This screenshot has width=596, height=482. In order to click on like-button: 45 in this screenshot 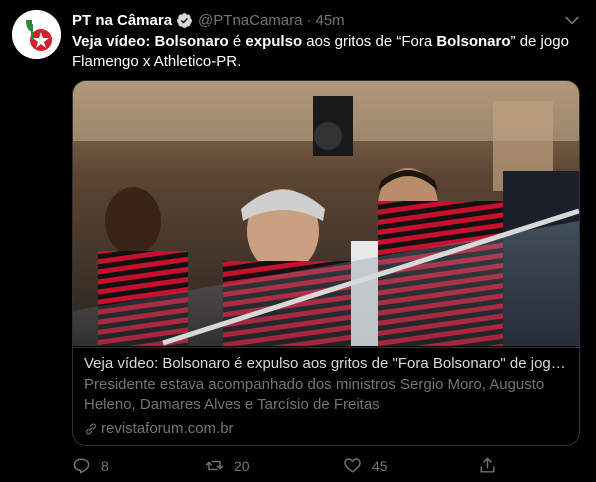, I will do `click(365, 465)`.